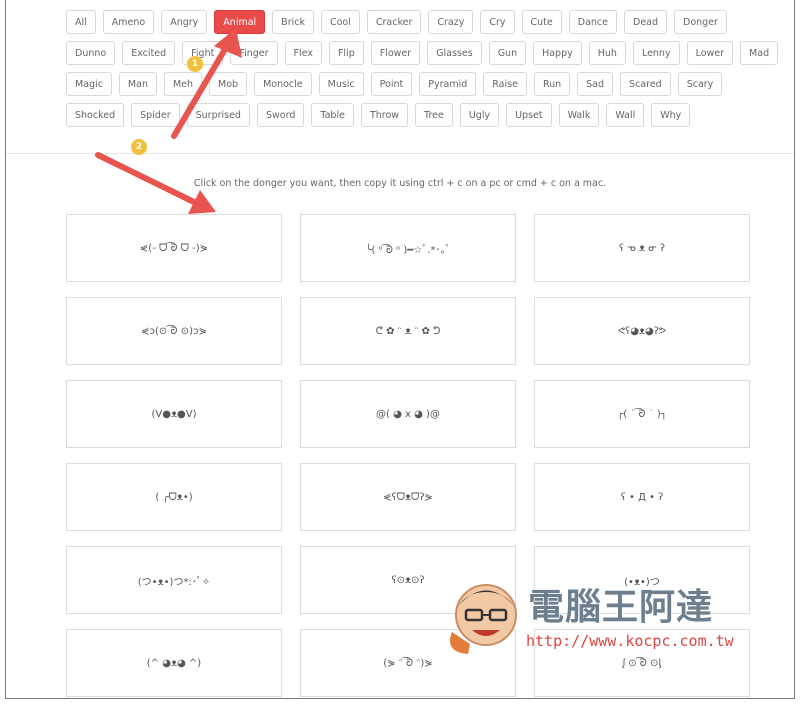 The width and height of the screenshot is (800, 706). I want to click on annotation-arrow-1-head, so click(228, 43).